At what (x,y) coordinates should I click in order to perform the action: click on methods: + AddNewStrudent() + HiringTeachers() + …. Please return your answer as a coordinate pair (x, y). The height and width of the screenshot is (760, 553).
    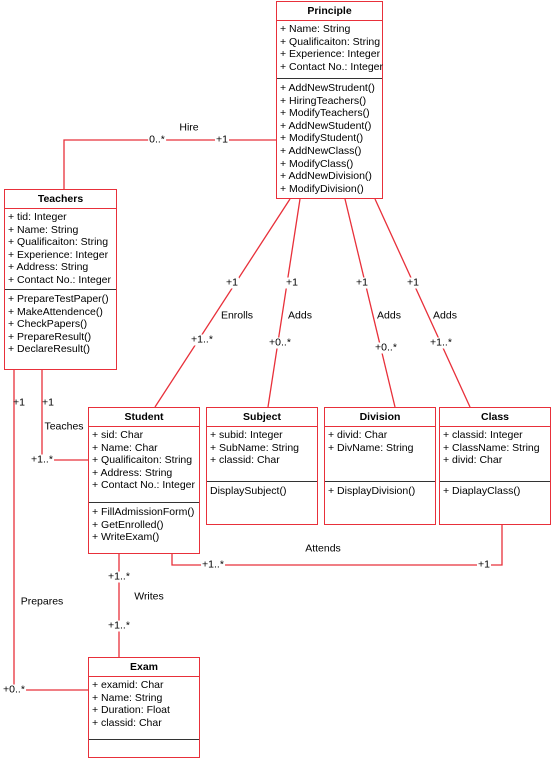
    Looking at the image, I should click on (329, 138).